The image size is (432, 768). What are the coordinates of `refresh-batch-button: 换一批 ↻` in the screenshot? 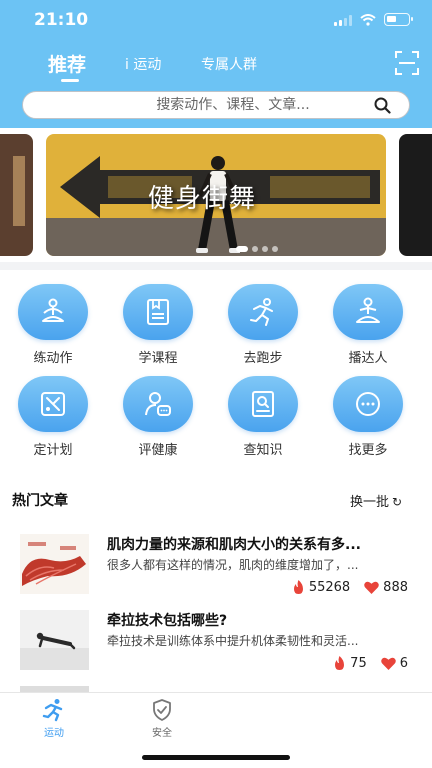 It's located at (376, 500).